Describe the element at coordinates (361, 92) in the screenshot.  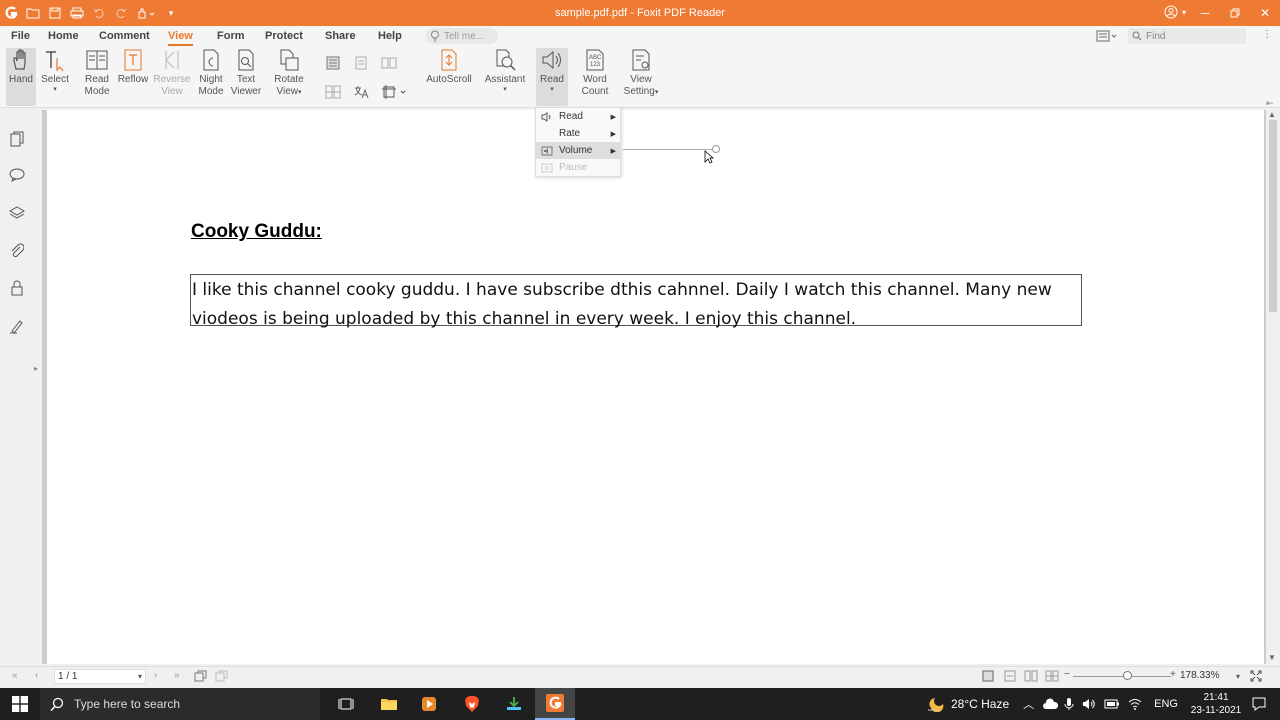
I see `translate-icon` at that location.